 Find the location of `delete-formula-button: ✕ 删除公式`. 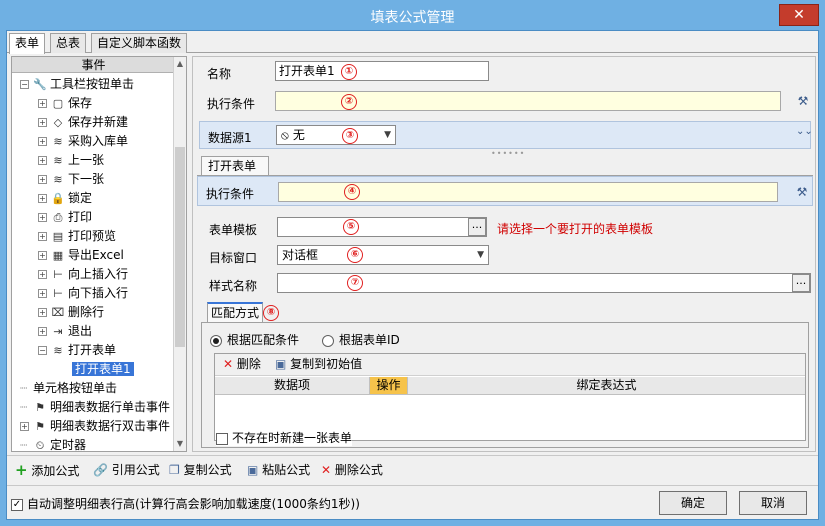

delete-formula-button: ✕ 删除公式 is located at coordinates (352, 470).